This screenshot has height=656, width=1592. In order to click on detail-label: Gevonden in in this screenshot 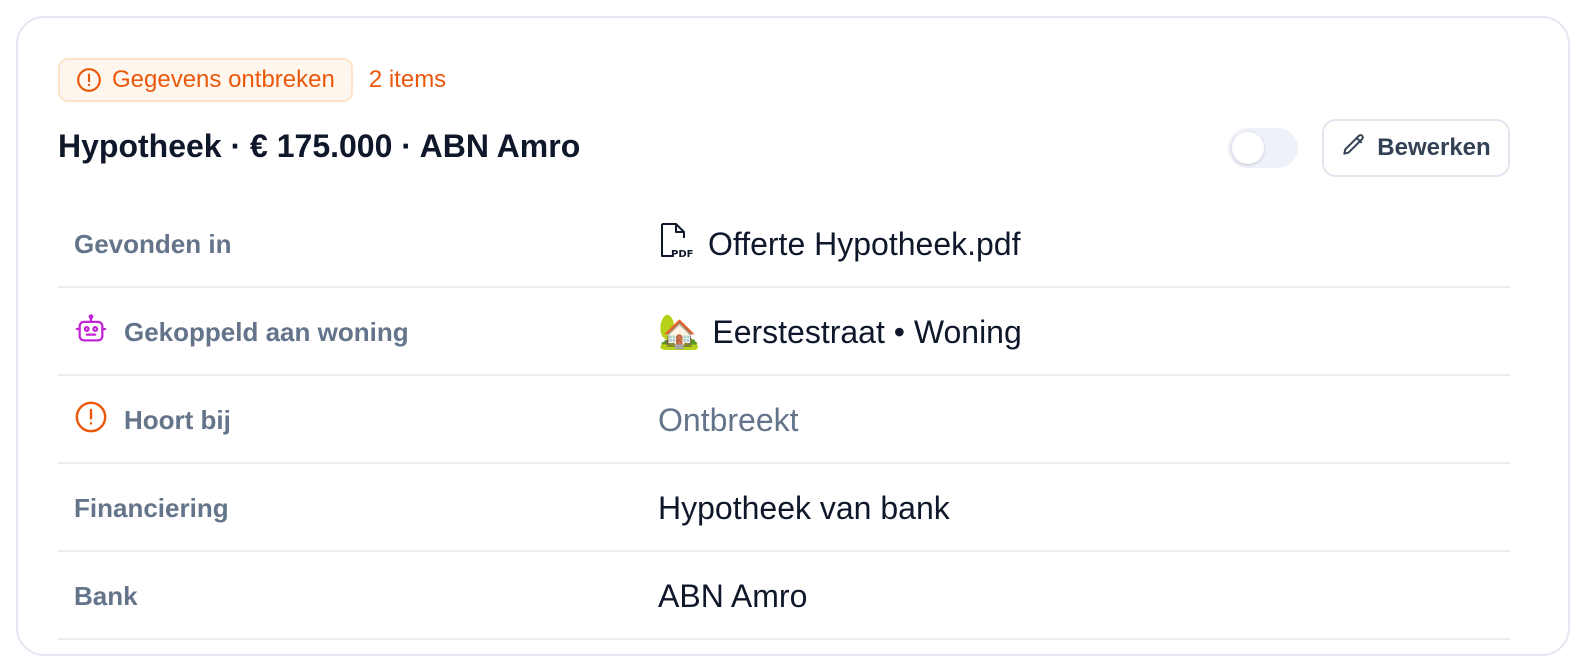, I will do `click(152, 244)`.